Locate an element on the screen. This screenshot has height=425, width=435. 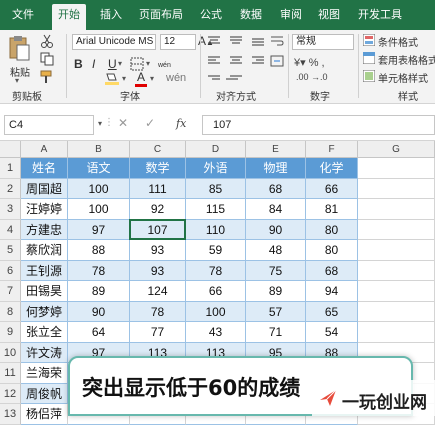
column-header: E is located at coordinates (276, 149).